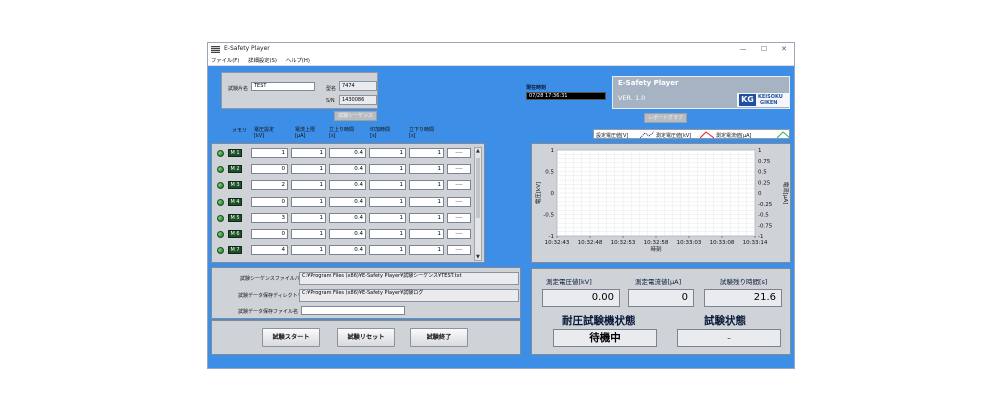  Describe the element at coordinates (478, 188) in the screenshot. I see `scroll-thumb` at that location.